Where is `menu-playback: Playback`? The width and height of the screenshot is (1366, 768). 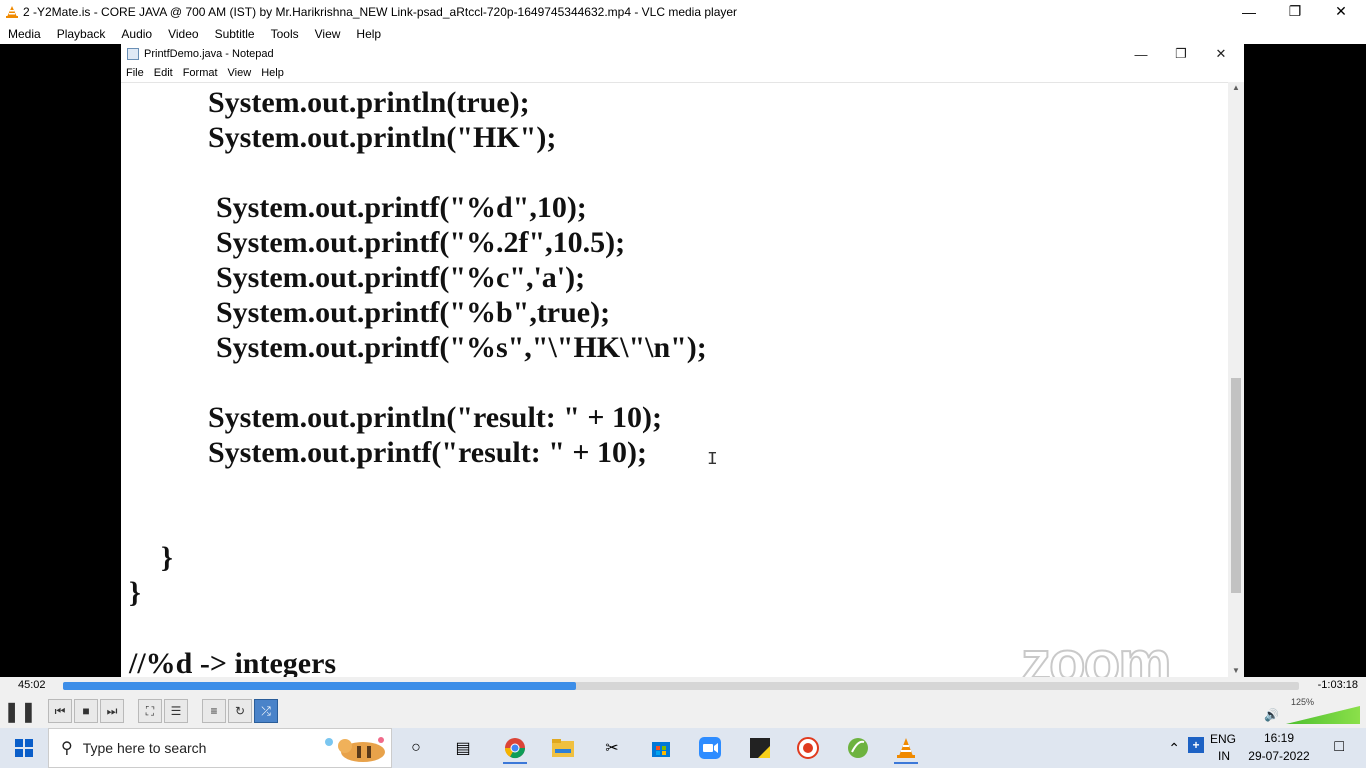 menu-playback: Playback is located at coordinates (81, 34).